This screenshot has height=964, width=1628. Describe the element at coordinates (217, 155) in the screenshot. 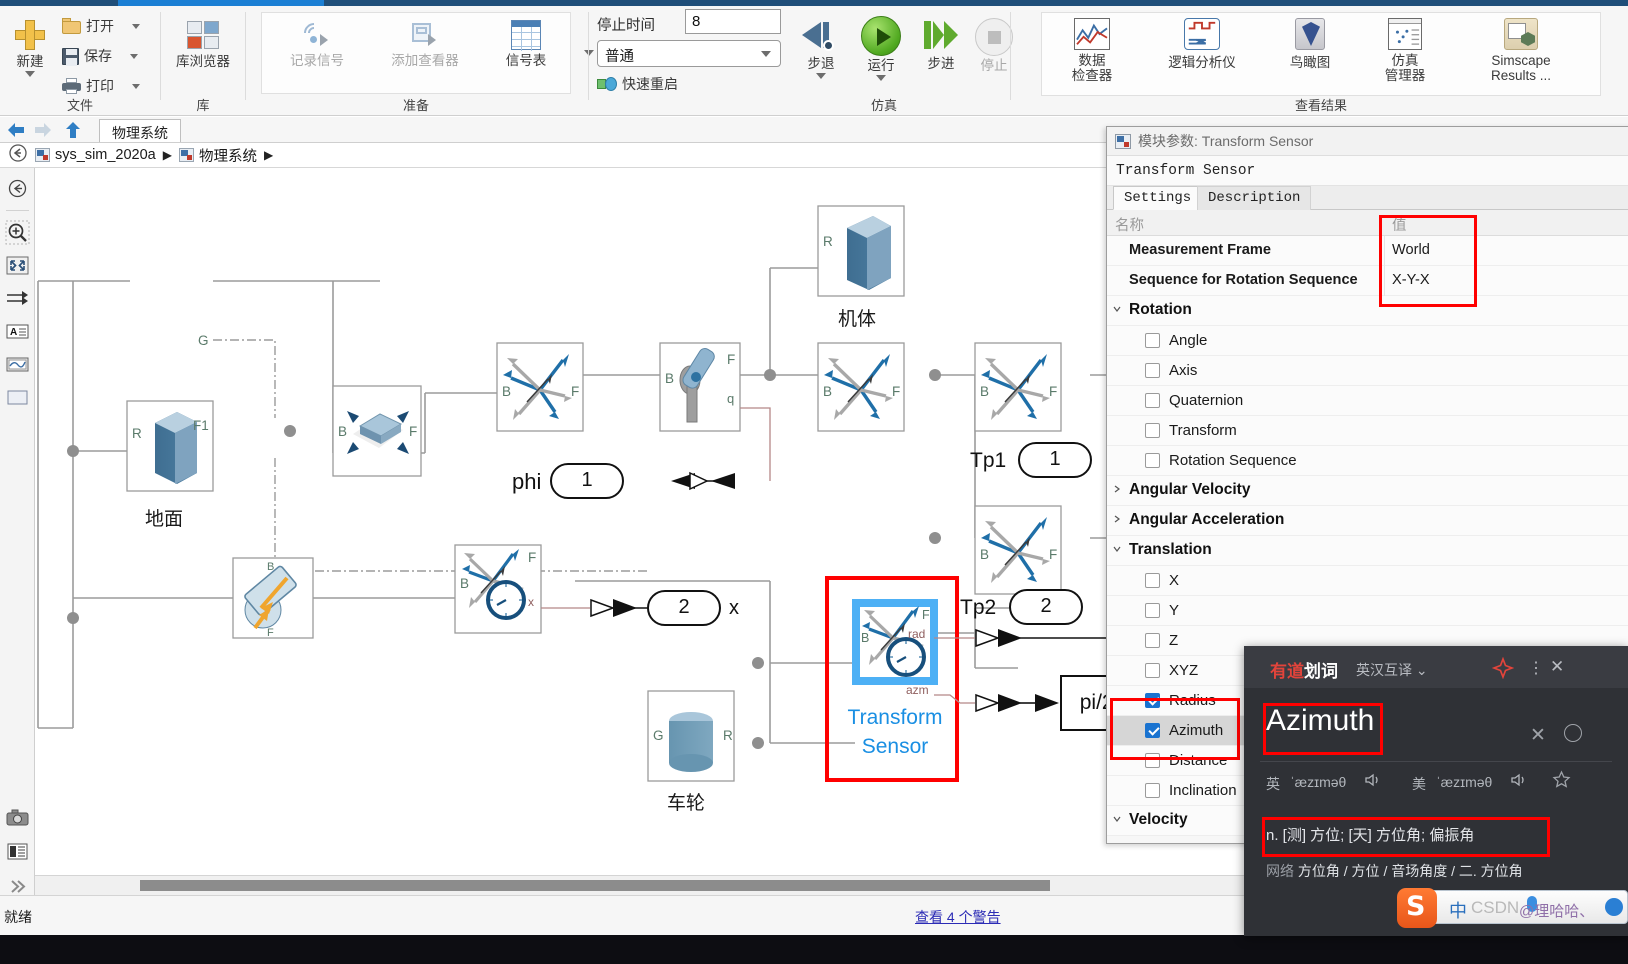

I see `breadcrumb-item-subsystem: 物理系统` at that location.